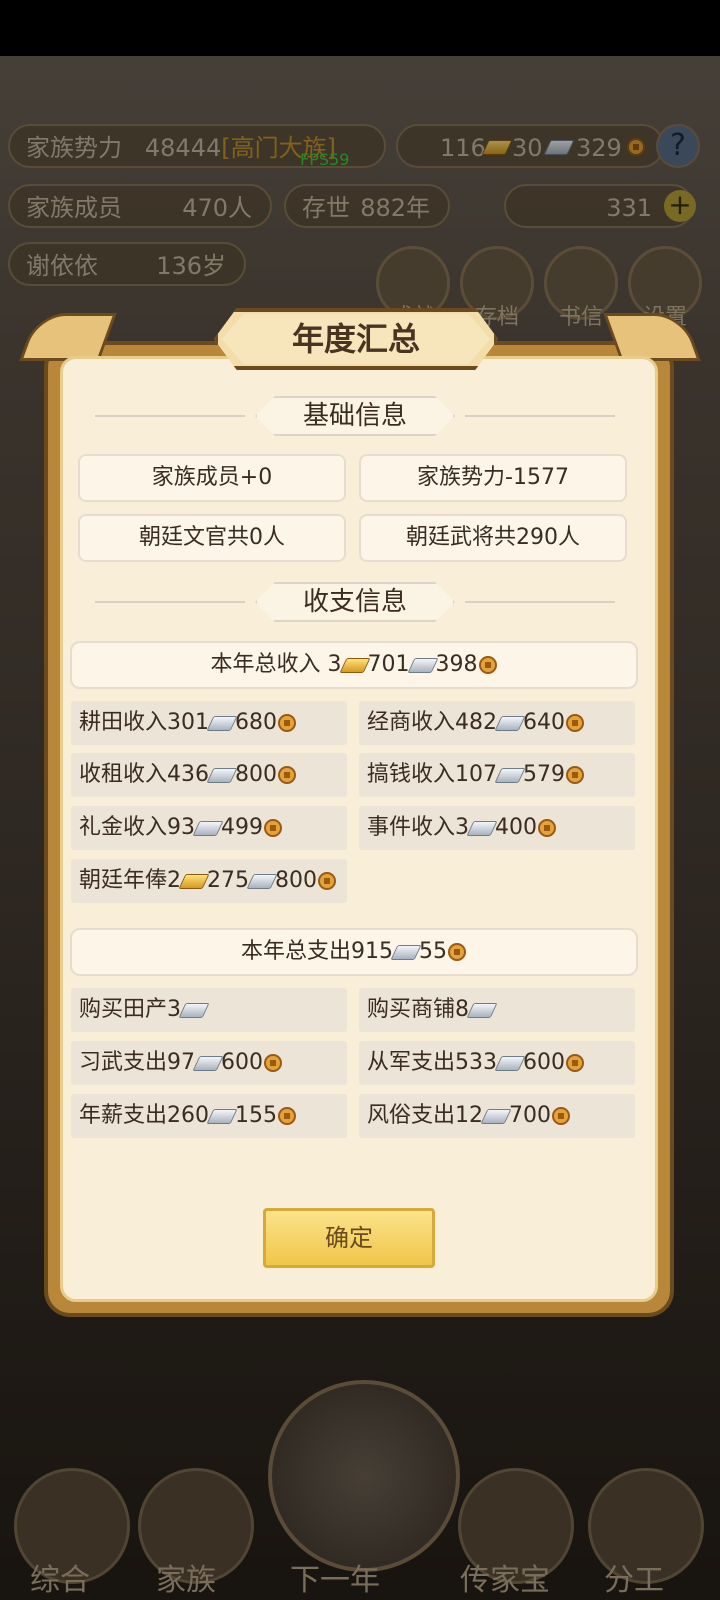 This screenshot has height=1600, width=720. I want to click on income-item: 朝廷年俸2 275 800, so click(209, 881).